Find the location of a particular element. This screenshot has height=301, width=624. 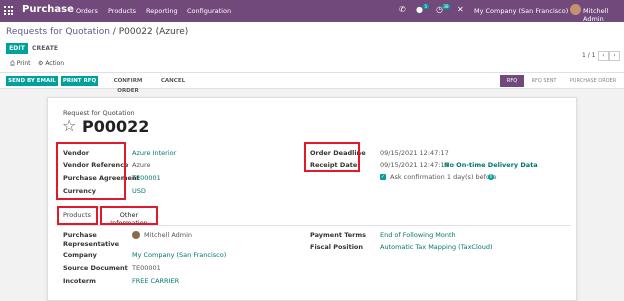

fiscal-position-label: Fiscal Position is located at coordinates (337, 247).